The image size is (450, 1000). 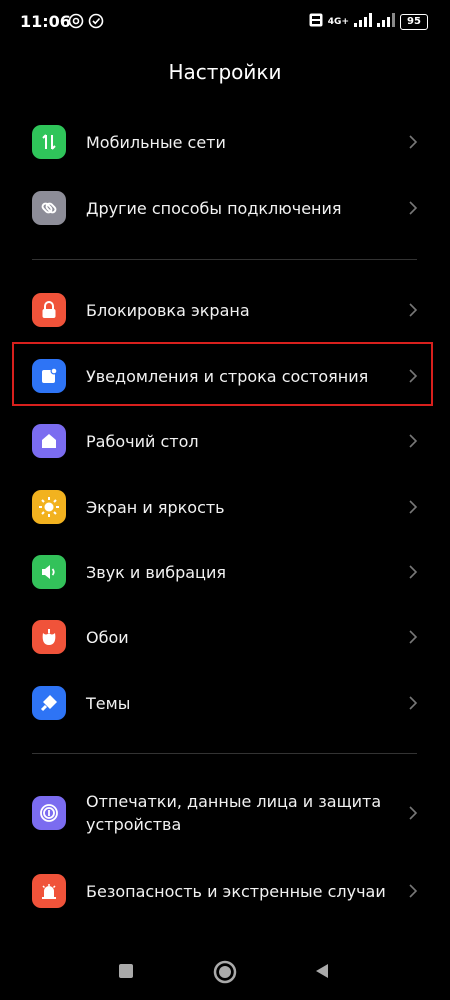 What do you see at coordinates (45, 21) in the screenshot?
I see `status-time: 11:06` at bounding box center [45, 21].